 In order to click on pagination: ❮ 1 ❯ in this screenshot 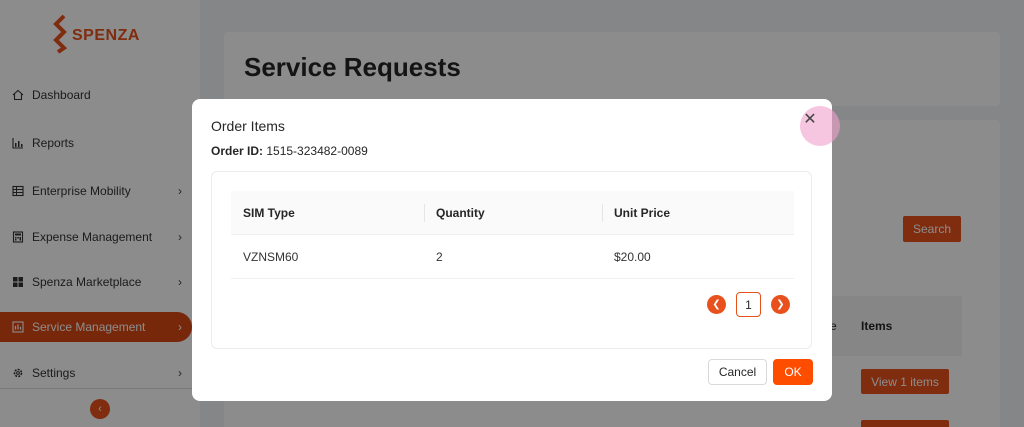, I will do `click(748, 304)`.